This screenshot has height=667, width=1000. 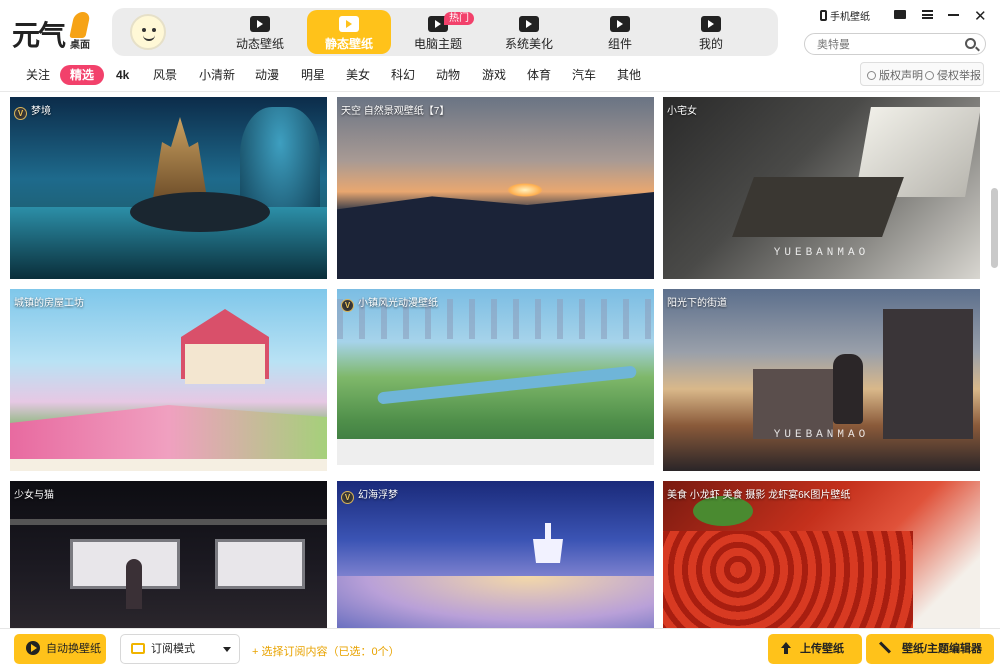 What do you see at coordinates (900, 14) in the screenshot?
I see `mail-icon` at bounding box center [900, 14].